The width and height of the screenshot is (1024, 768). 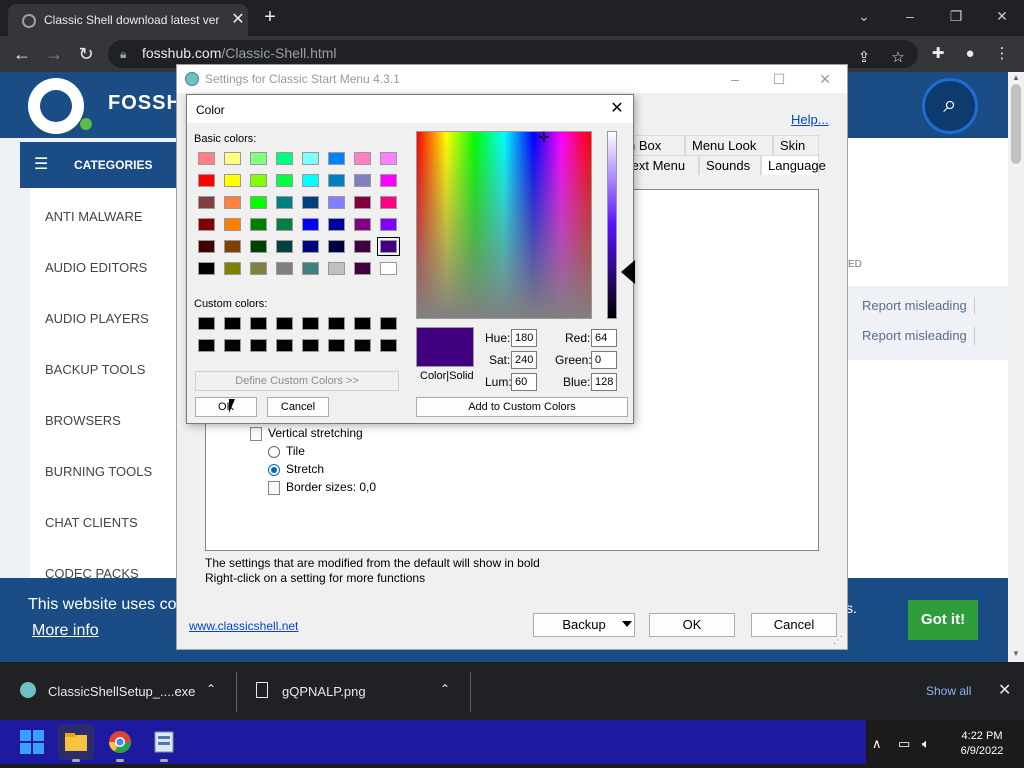 I want to click on hue-field: 180, so click(x=524, y=338).